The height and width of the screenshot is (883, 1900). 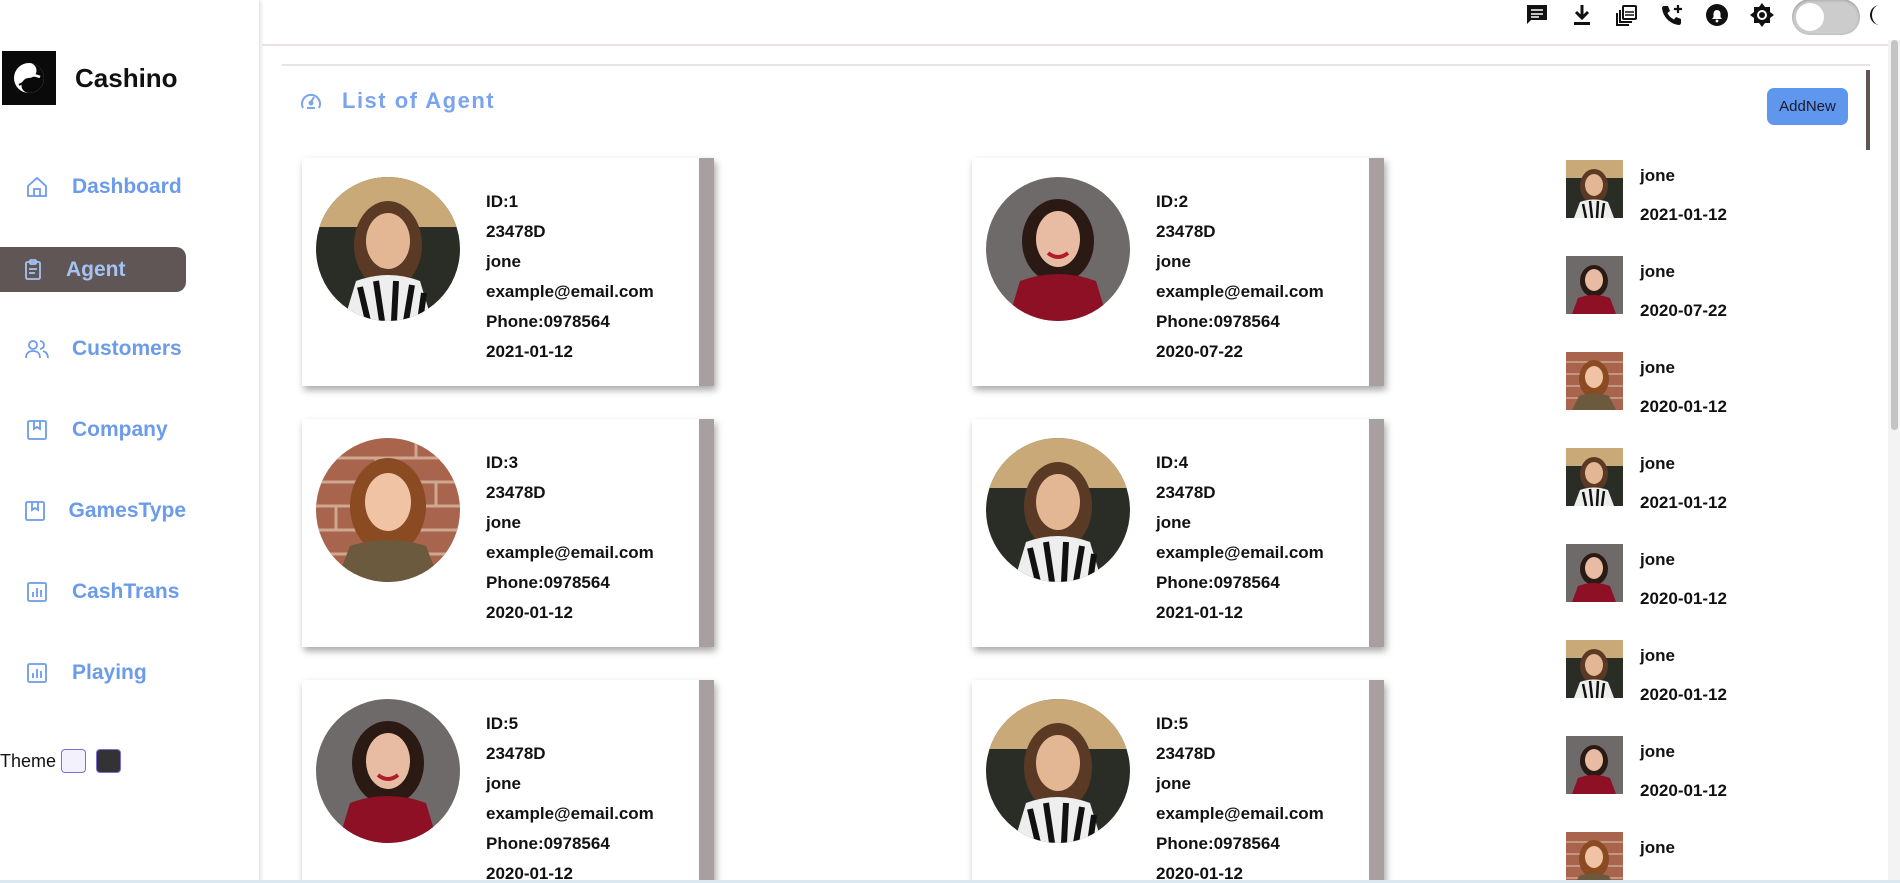 What do you see at coordinates (74, 761) in the screenshot?
I see `theme-light-swatch` at bounding box center [74, 761].